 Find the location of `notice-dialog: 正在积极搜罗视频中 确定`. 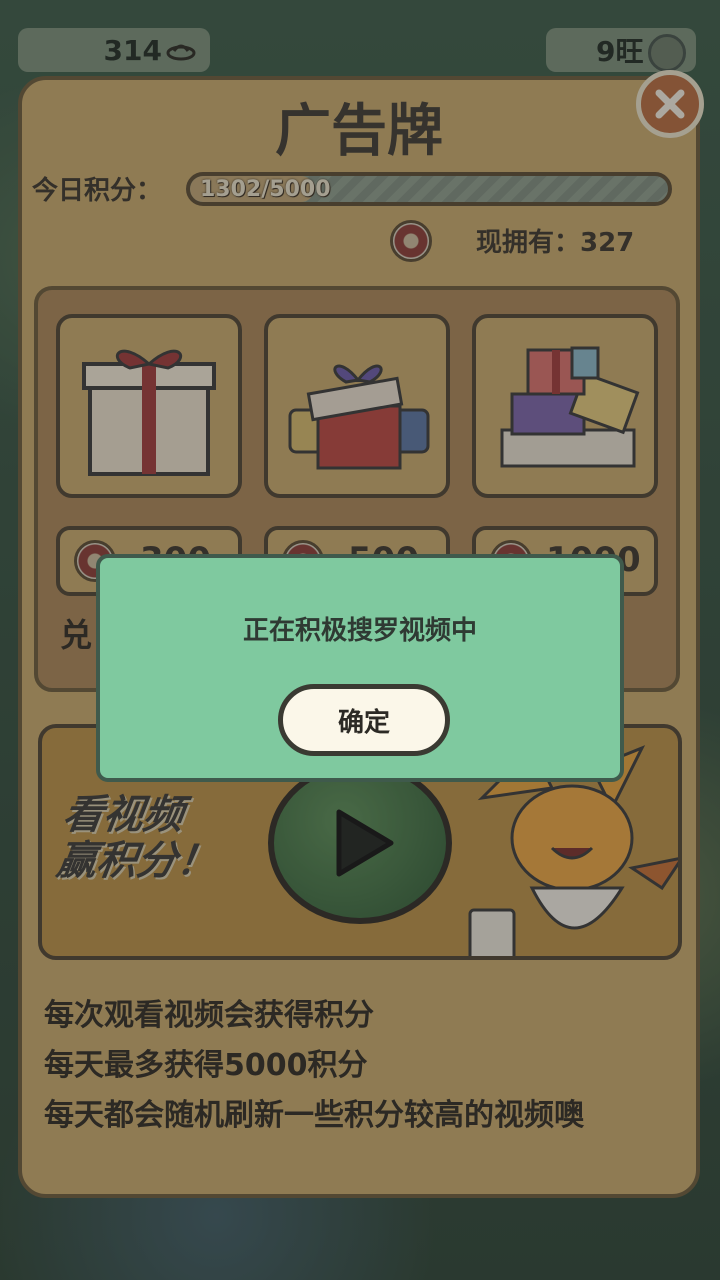

notice-dialog: 正在积极搜罗视频中 确定 is located at coordinates (360, 668).